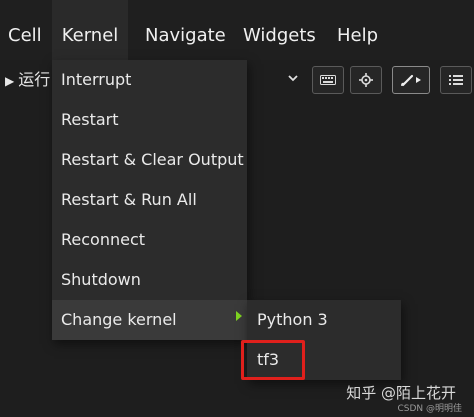 This screenshot has width=474, height=417. I want to click on crosshair-icon, so click(366, 80).